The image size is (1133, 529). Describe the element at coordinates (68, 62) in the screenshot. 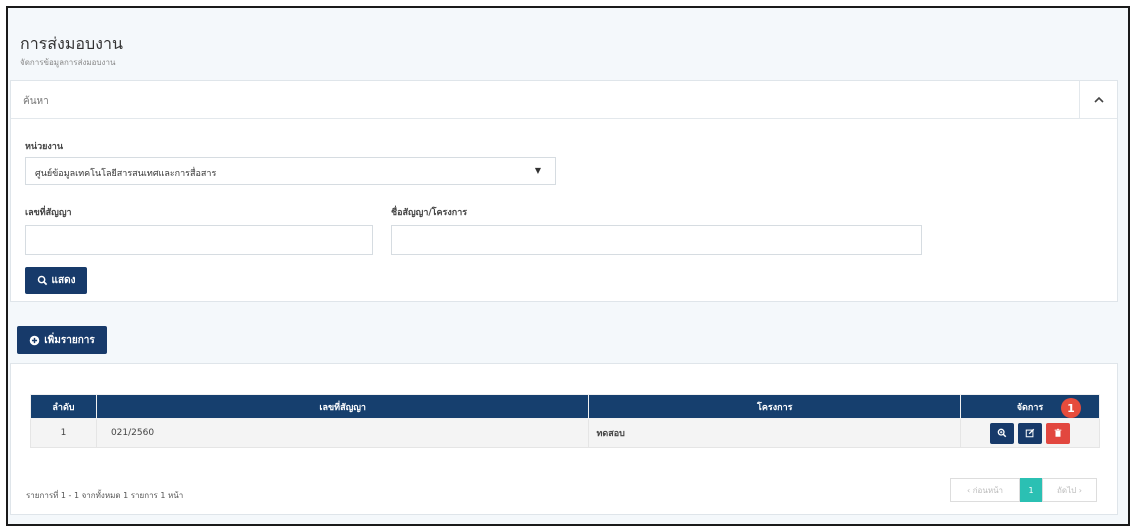

I see `page-subtitle: จัดการข้อมูลการส่งมอบงาน` at that location.